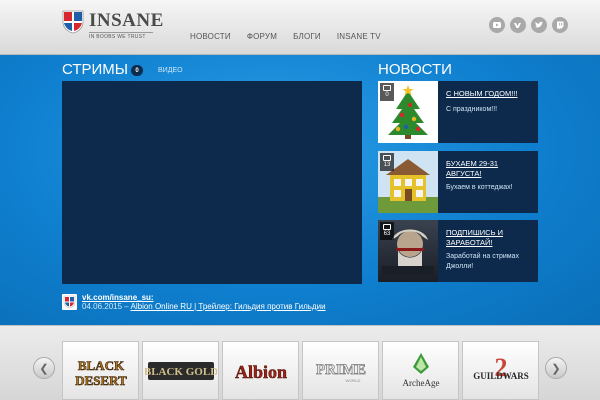 This screenshot has height=400, width=600. I want to click on nav-item-blogs: БЛОГИ, so click(307, 36).